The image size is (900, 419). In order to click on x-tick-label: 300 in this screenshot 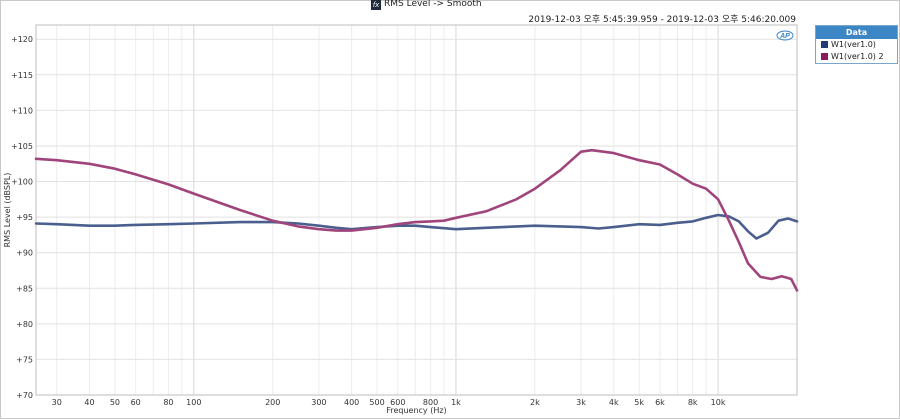, I will do `click(318, 402)`.